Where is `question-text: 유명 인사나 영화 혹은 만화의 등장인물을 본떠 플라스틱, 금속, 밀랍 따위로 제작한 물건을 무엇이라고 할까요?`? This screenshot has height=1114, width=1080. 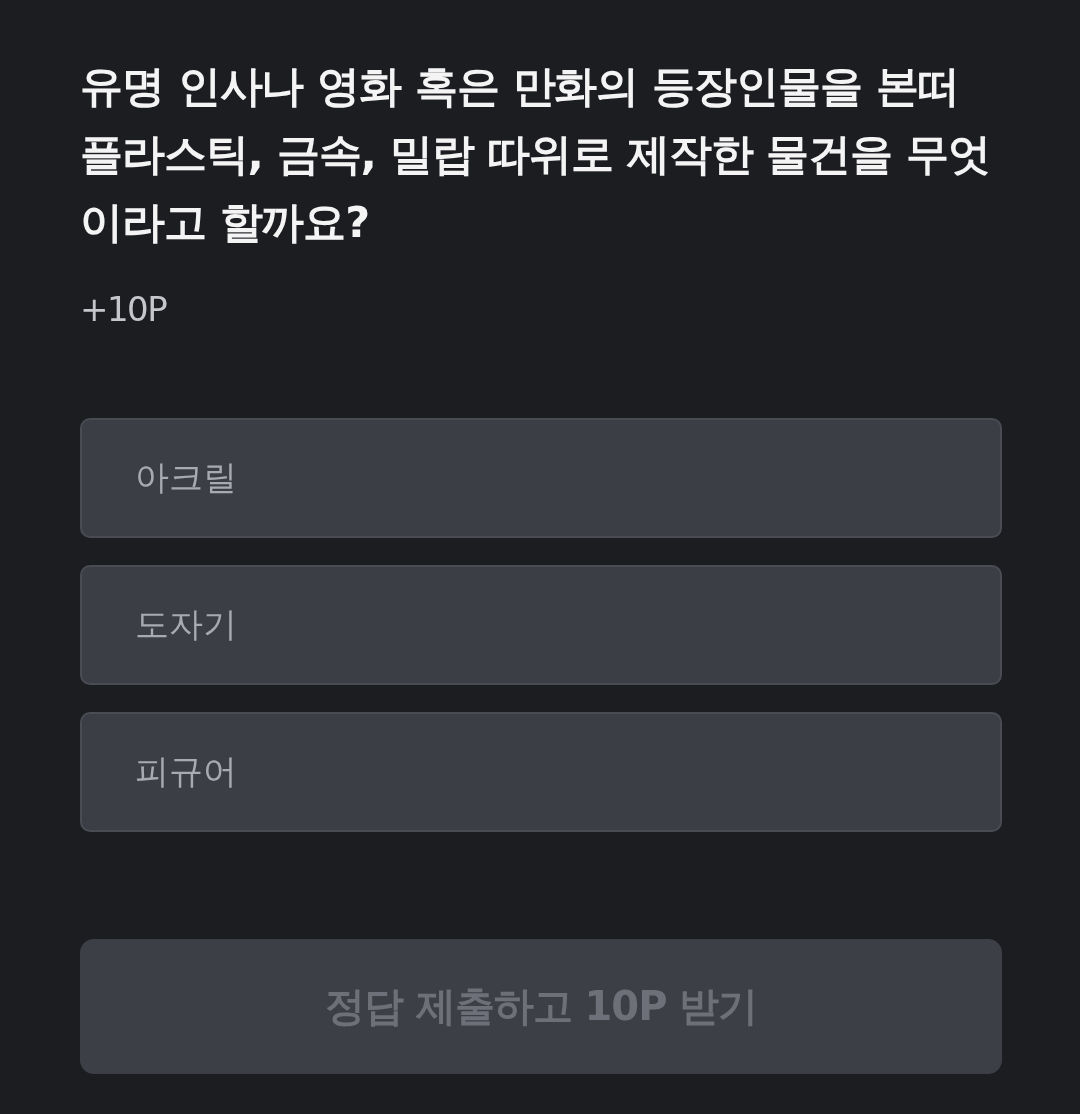
question-text: 유명 인사나 영화 혹은 만화의 등장인물을 본떠 플라스틱, 금속, 밀랍 따위로 제작한 물건을 무엇이라고 할까요? is located at coordinates (535, 154).